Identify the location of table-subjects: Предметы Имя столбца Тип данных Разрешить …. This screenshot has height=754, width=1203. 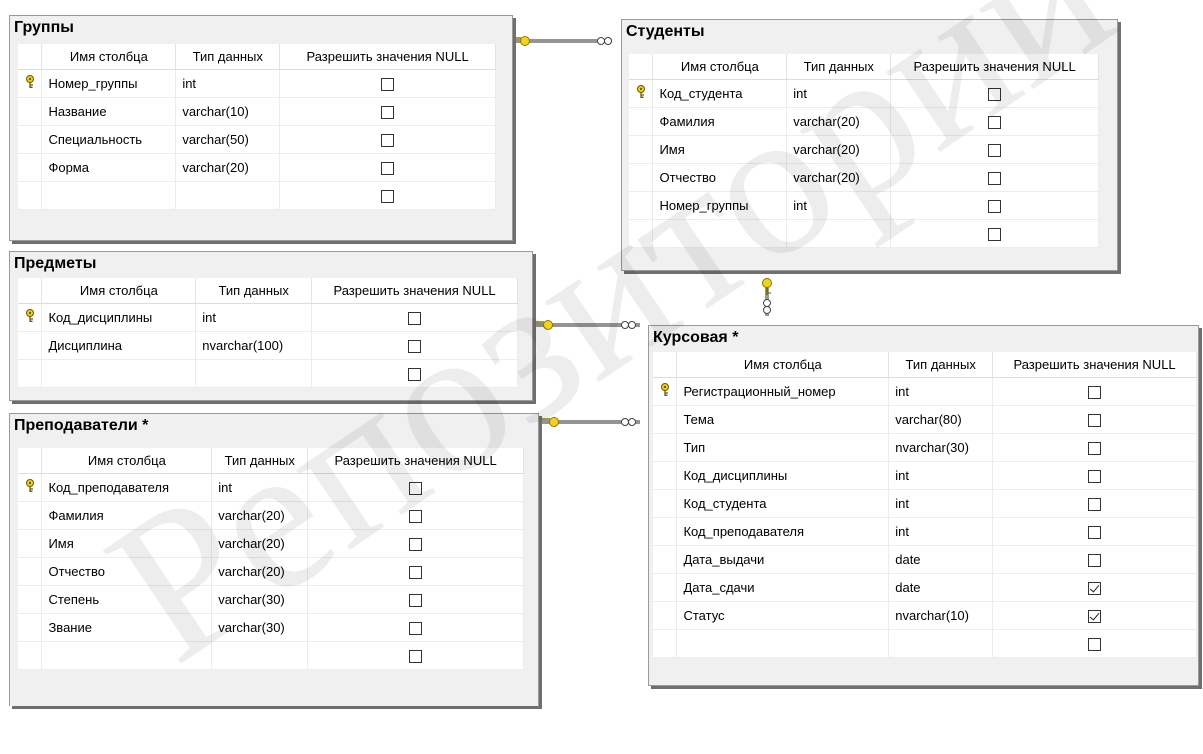
(271, 326).